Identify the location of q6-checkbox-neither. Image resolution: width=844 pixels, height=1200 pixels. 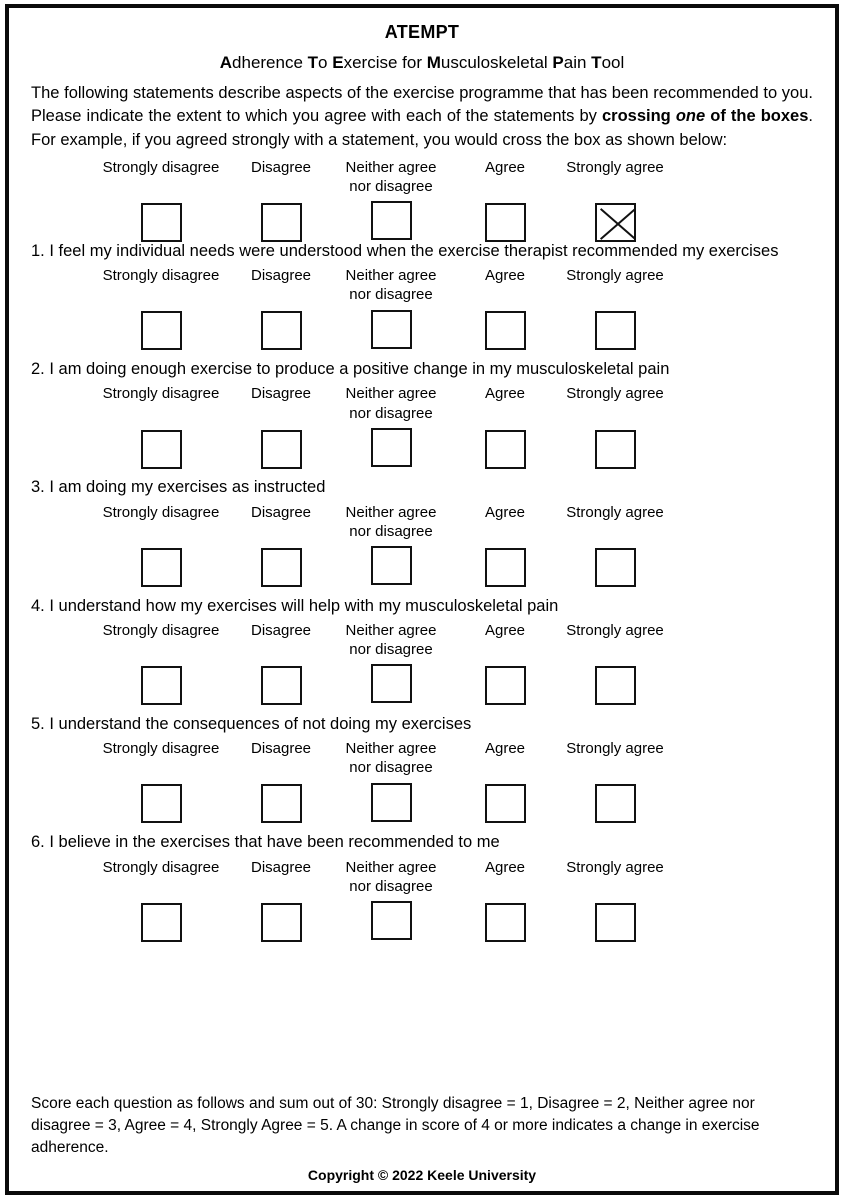
(391, 920).